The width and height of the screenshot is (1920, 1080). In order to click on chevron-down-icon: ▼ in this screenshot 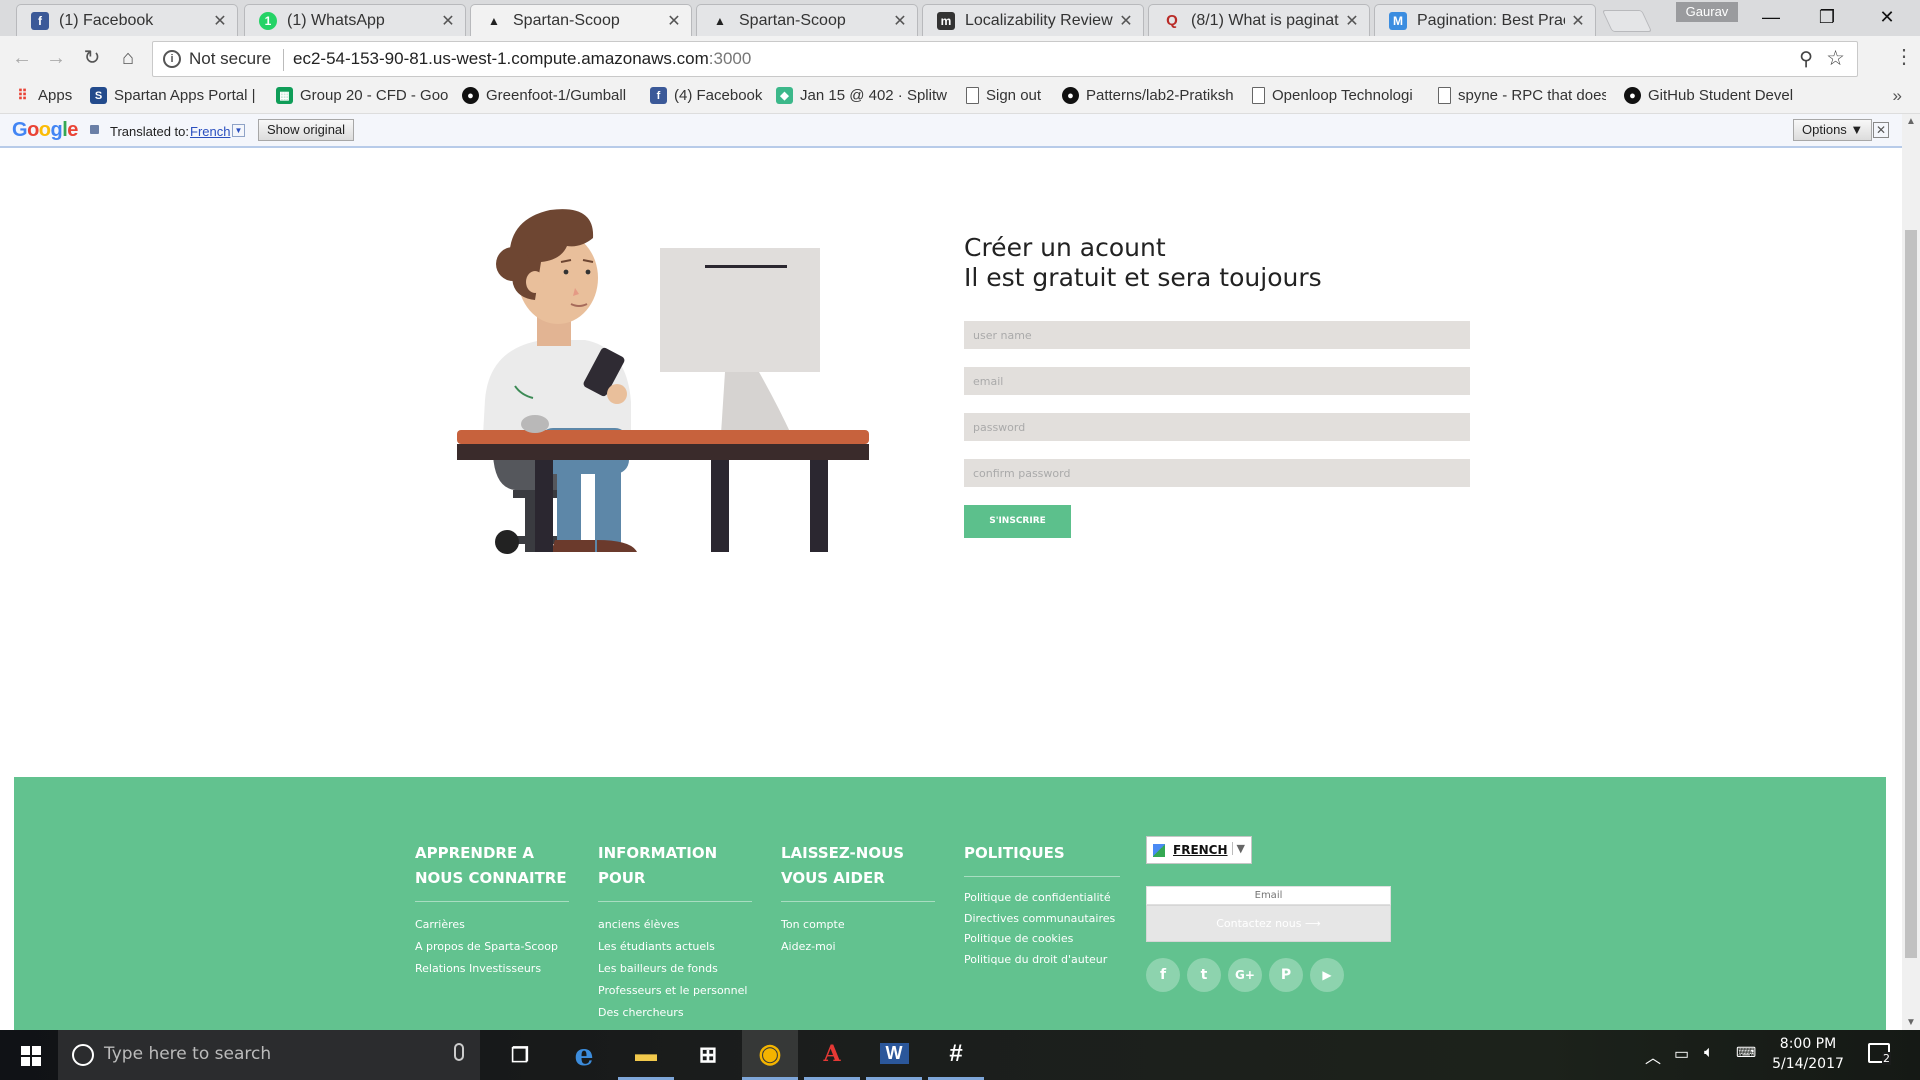, I will do `click(238, 130)`.